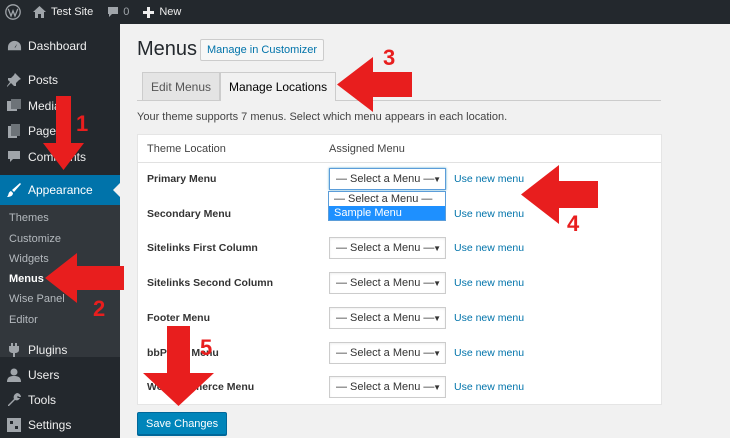  What do you see at coordinates (43, 80) in the screenshot?
I see `sidebar-item-label: Posts` at bounding box center [43, 80].